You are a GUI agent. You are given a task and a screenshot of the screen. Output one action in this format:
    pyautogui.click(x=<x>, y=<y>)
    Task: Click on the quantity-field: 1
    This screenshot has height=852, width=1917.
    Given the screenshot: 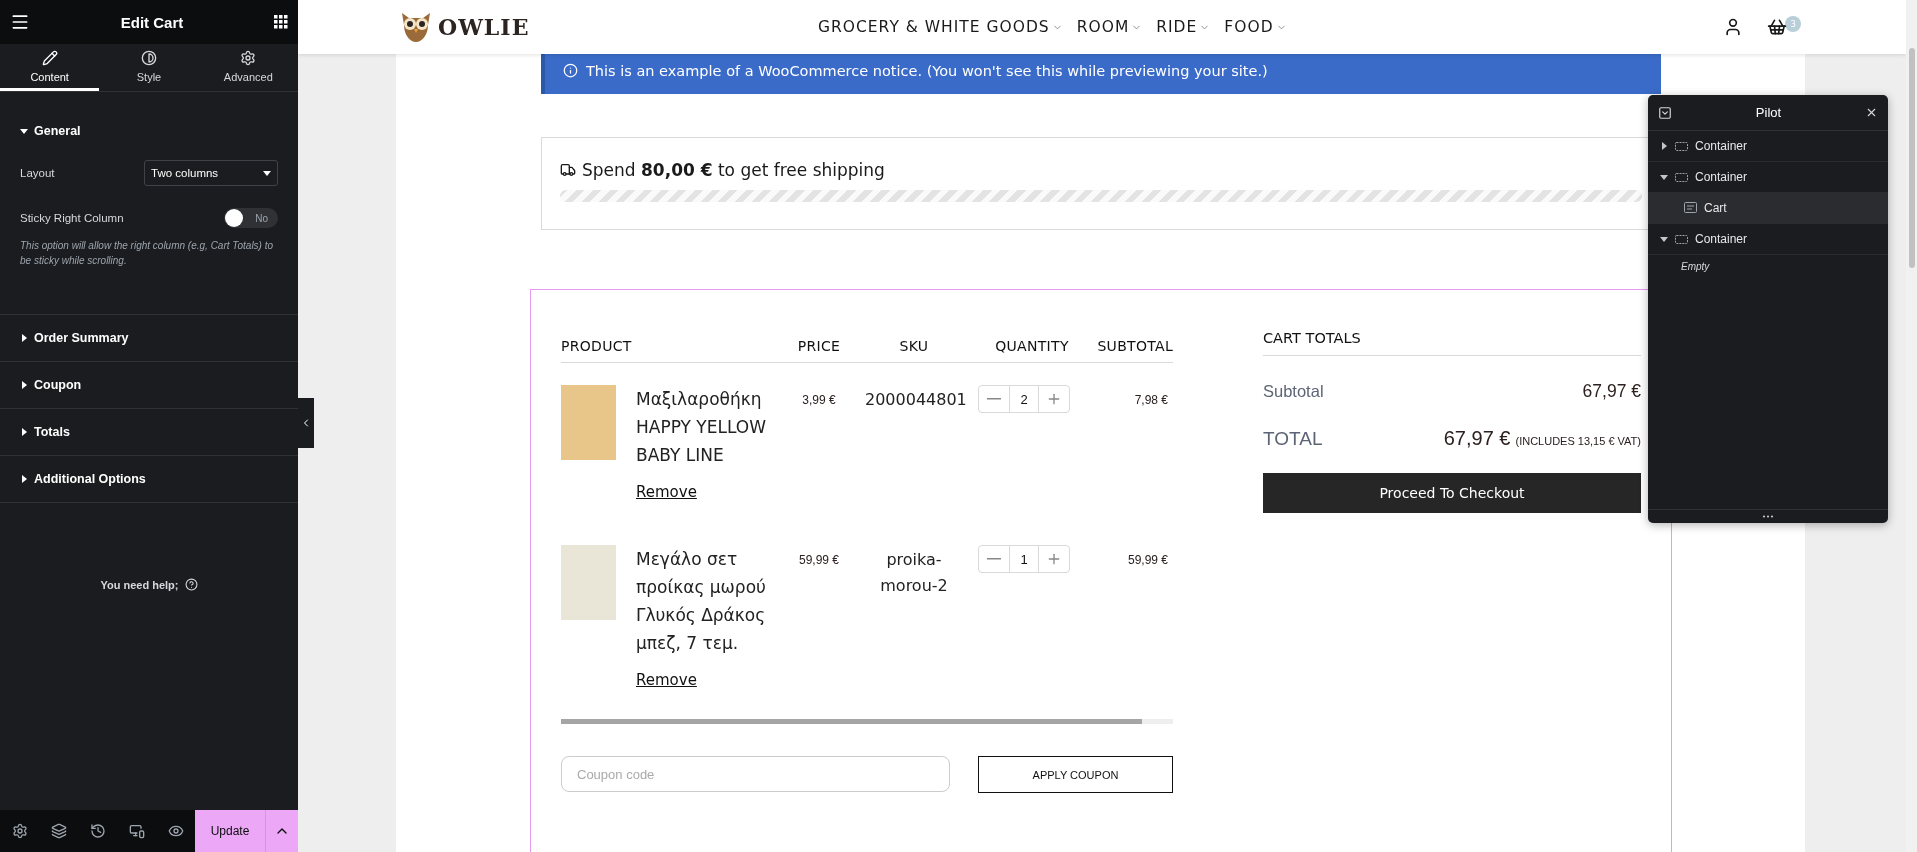 What is the action you would take?
    pyautogui.click(x=1024, y=559)
    